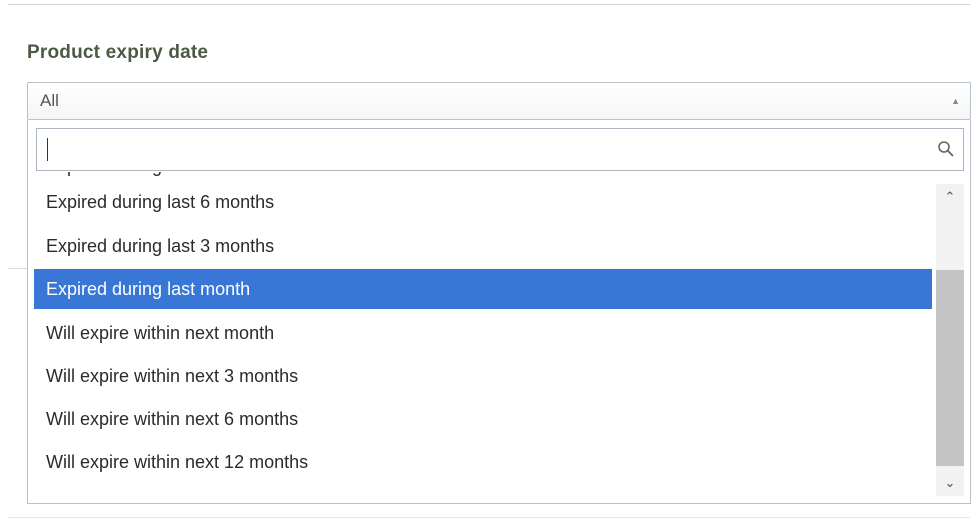 Image resolution: width=979 pixels, height=530 pixels. I want to click on selected-value: All, so click(49, 100).